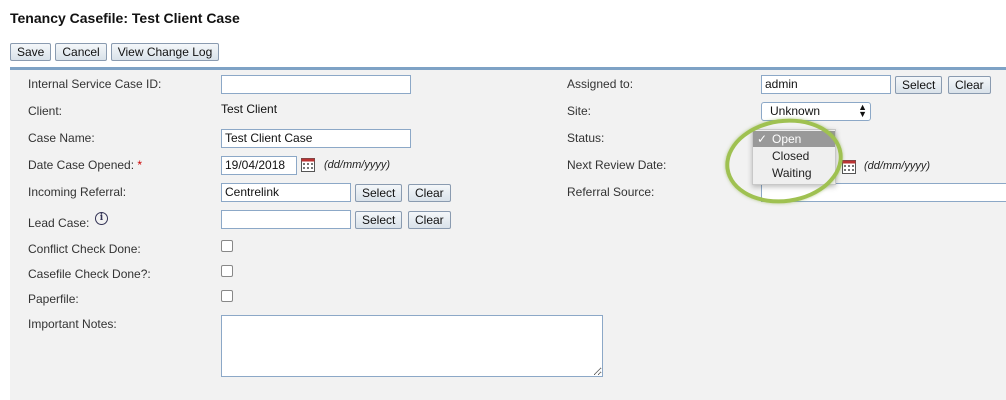 The width and height of the screenshot is (1006, 400). Describe the element at coordinates (227, 296) in the screenshot. I see `paperfile-checkbox` at that location.